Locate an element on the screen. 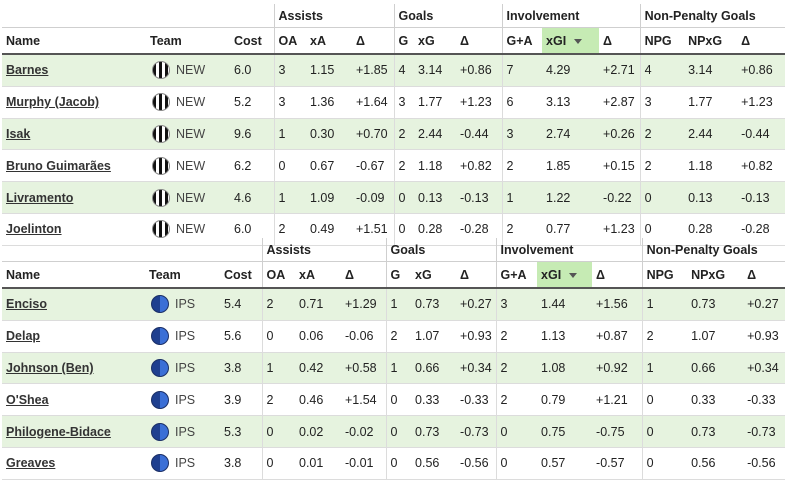 The width and height of the screenshot is (787, 480). group-assists: Assists is located at coordinates (334, 16).